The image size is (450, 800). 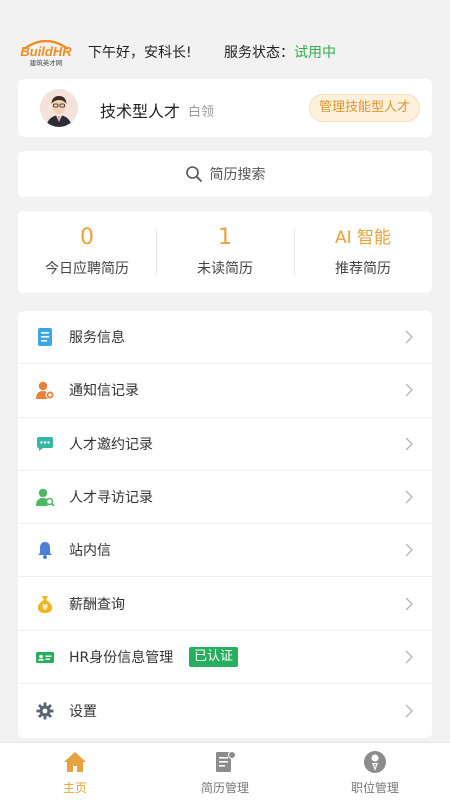 I want to click on menu-label: 薪酬查询, so click(x=97, y=604).